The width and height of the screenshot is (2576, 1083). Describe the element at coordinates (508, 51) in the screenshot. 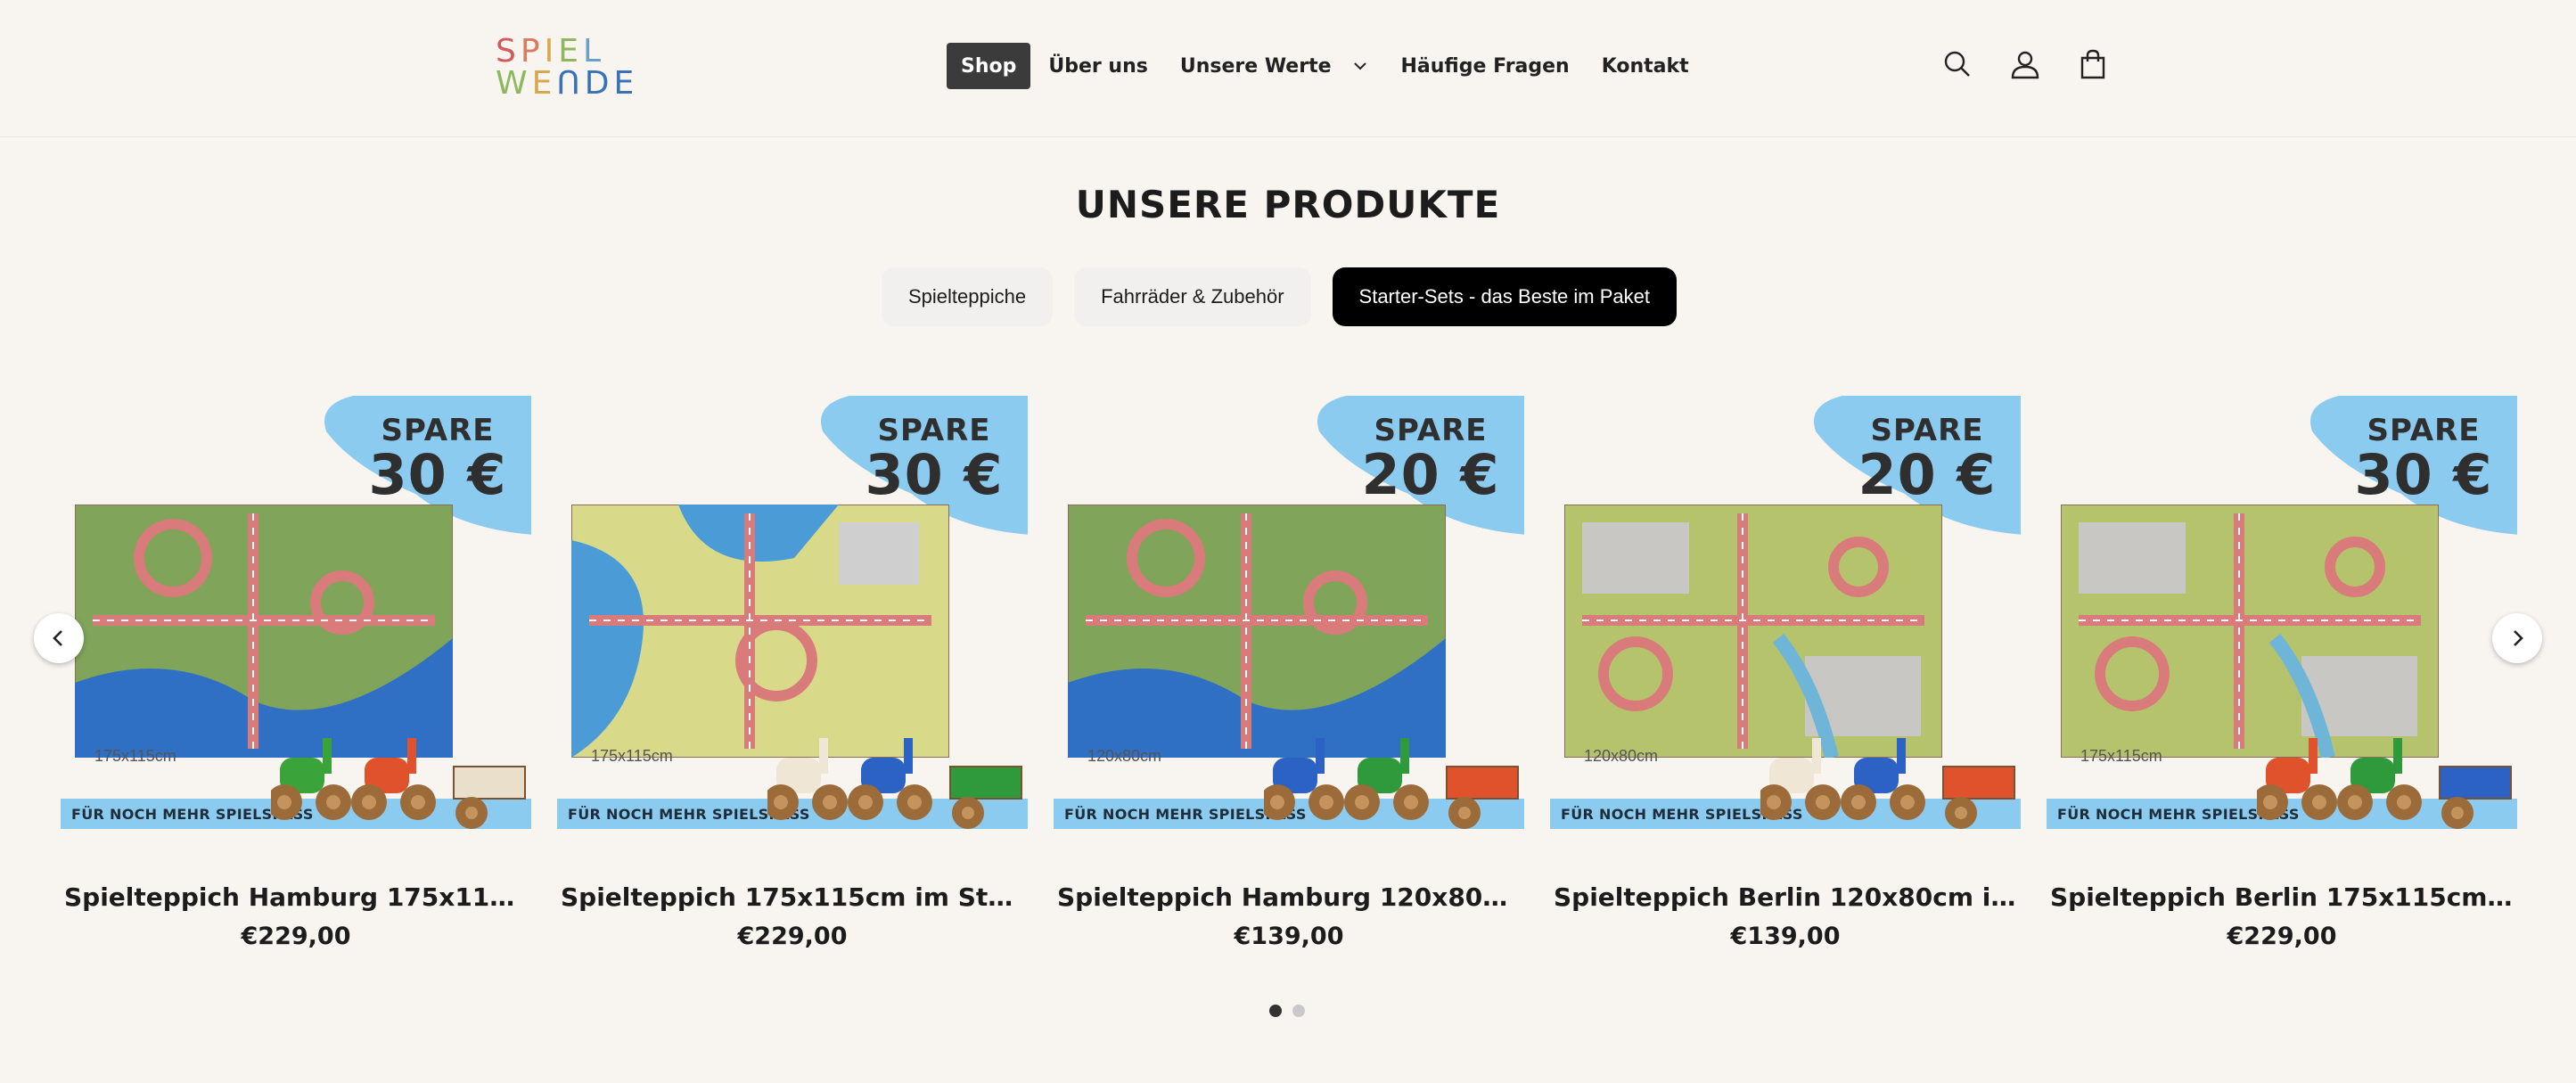

I see `logo-letter: S` at that location.